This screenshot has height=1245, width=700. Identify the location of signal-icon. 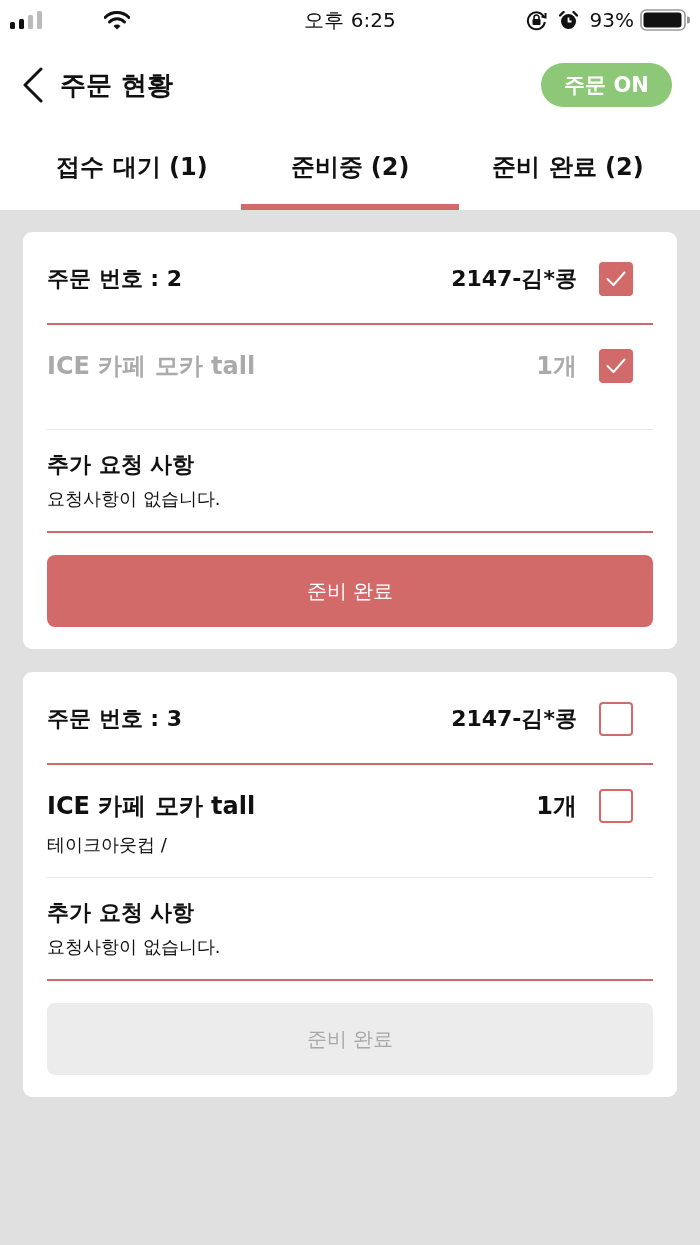
(26, 20).